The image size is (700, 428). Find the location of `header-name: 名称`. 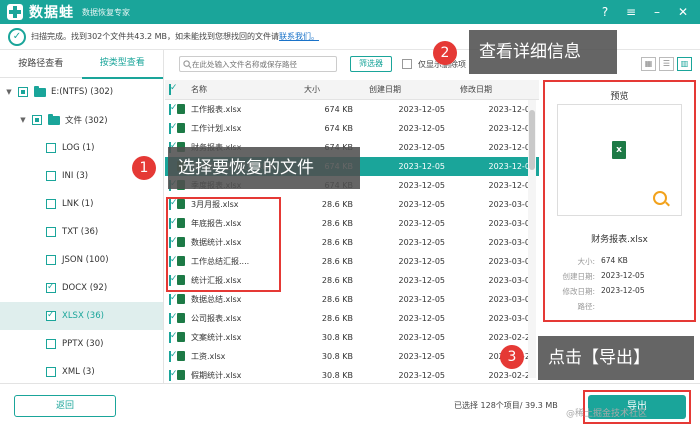

header-name: 名称 is located at coordinates (231, 89).